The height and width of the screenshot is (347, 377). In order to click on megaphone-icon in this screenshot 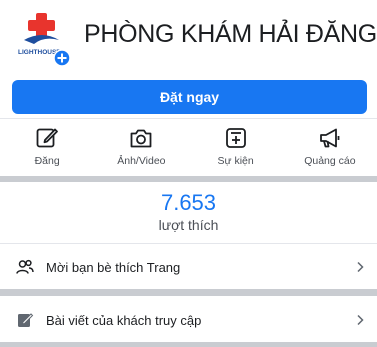, I will do `click(329, 138)`.